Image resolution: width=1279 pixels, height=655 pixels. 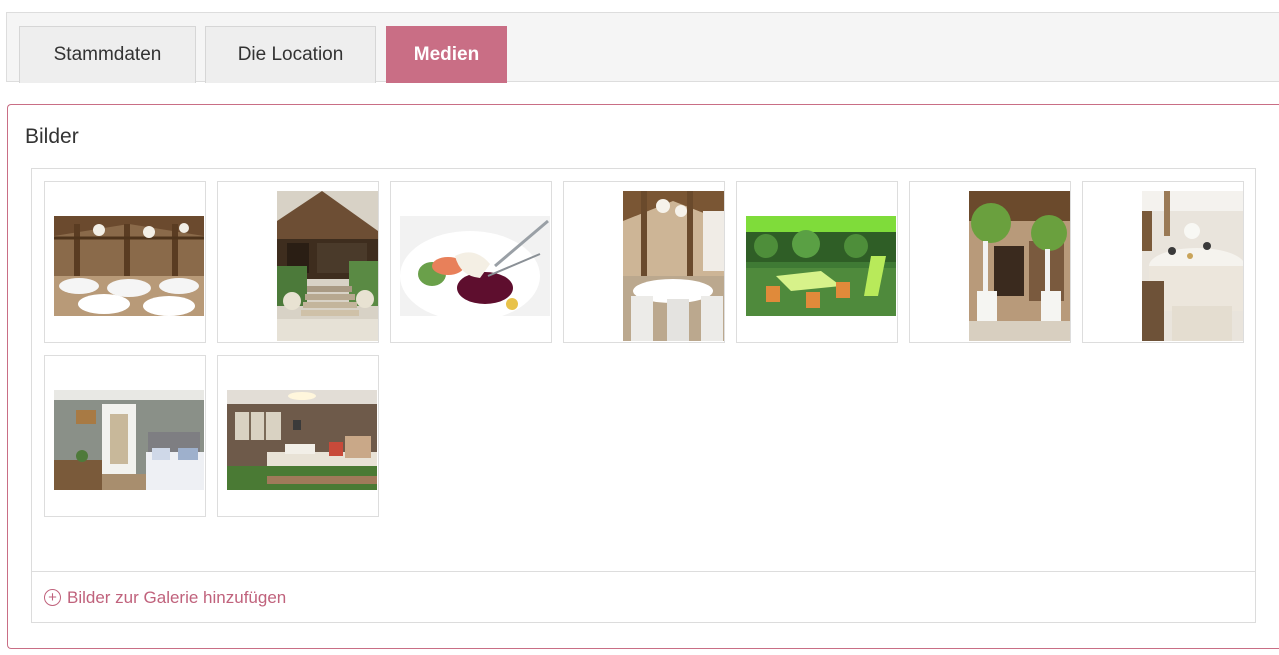 What do you see at coordinates (52, 597) in the screenshot?
I see `plus-circle-icon: +` at bounding box center [52, 597].